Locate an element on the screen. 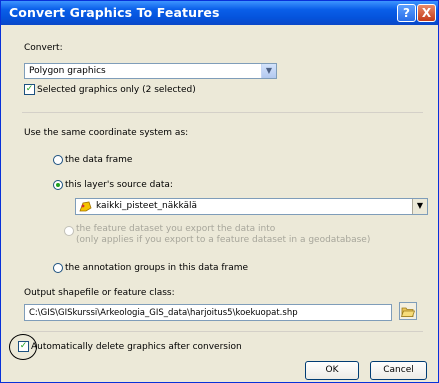 The width and height of the screenshot is (439, 383). convert-value: Polygon graphics is located at coordinates (67, 71).